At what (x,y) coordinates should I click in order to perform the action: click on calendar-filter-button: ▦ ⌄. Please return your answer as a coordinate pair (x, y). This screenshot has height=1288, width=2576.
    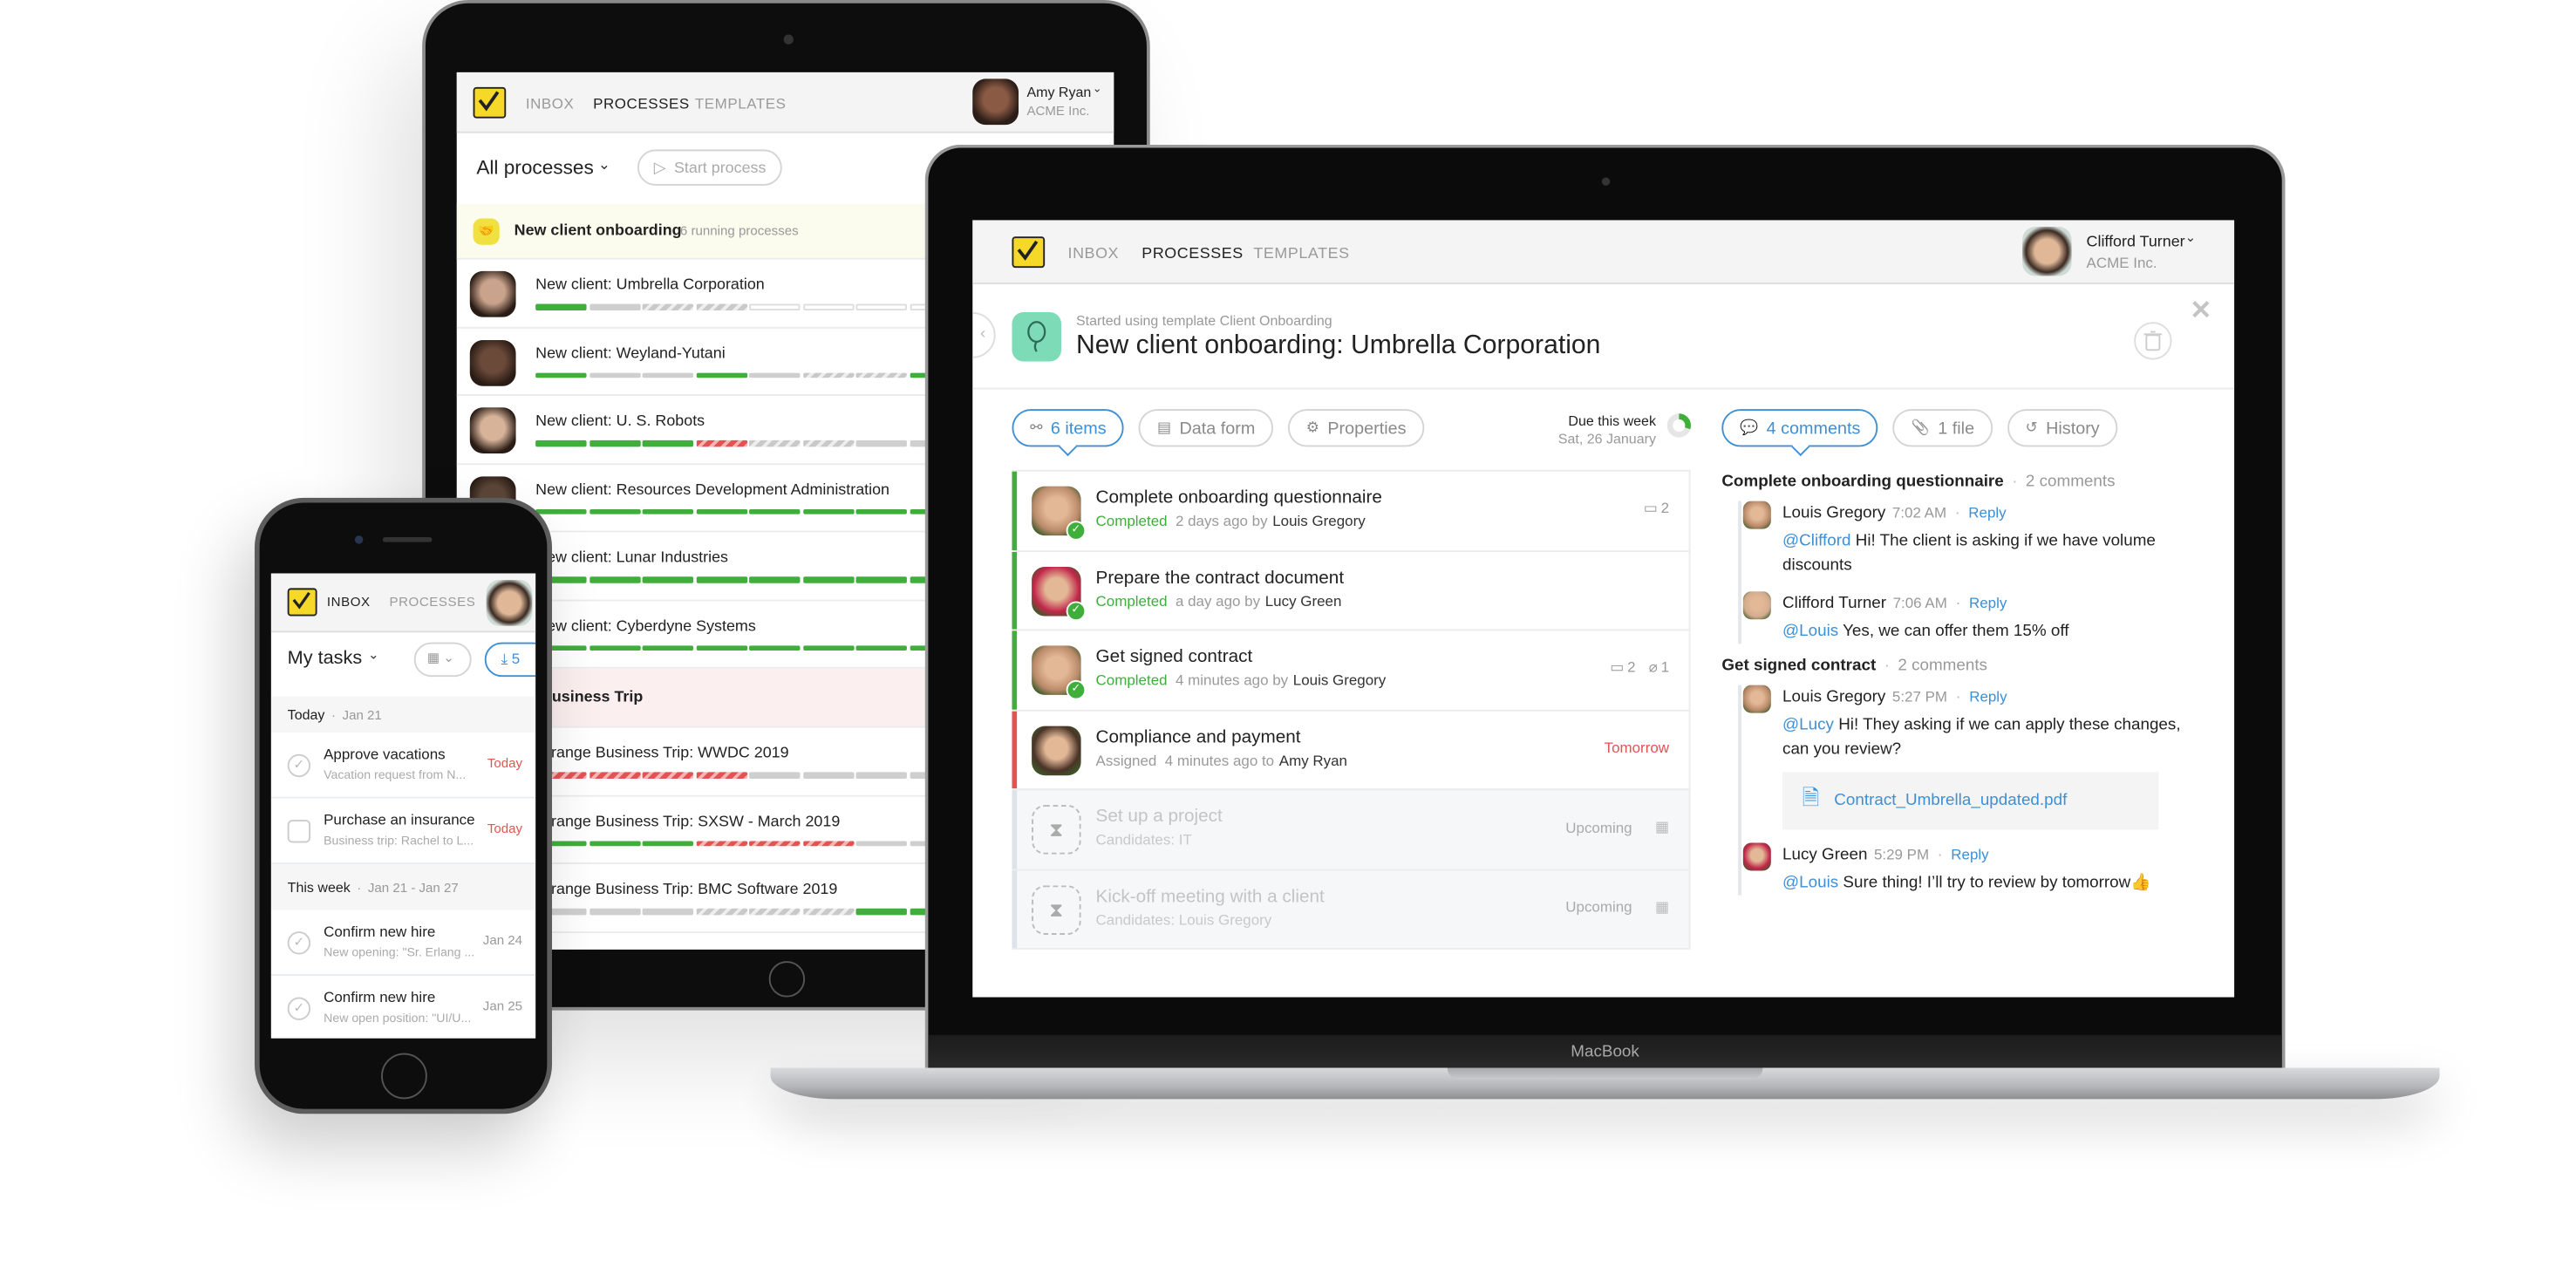
    Looking at the image, I should click on (443, 660).